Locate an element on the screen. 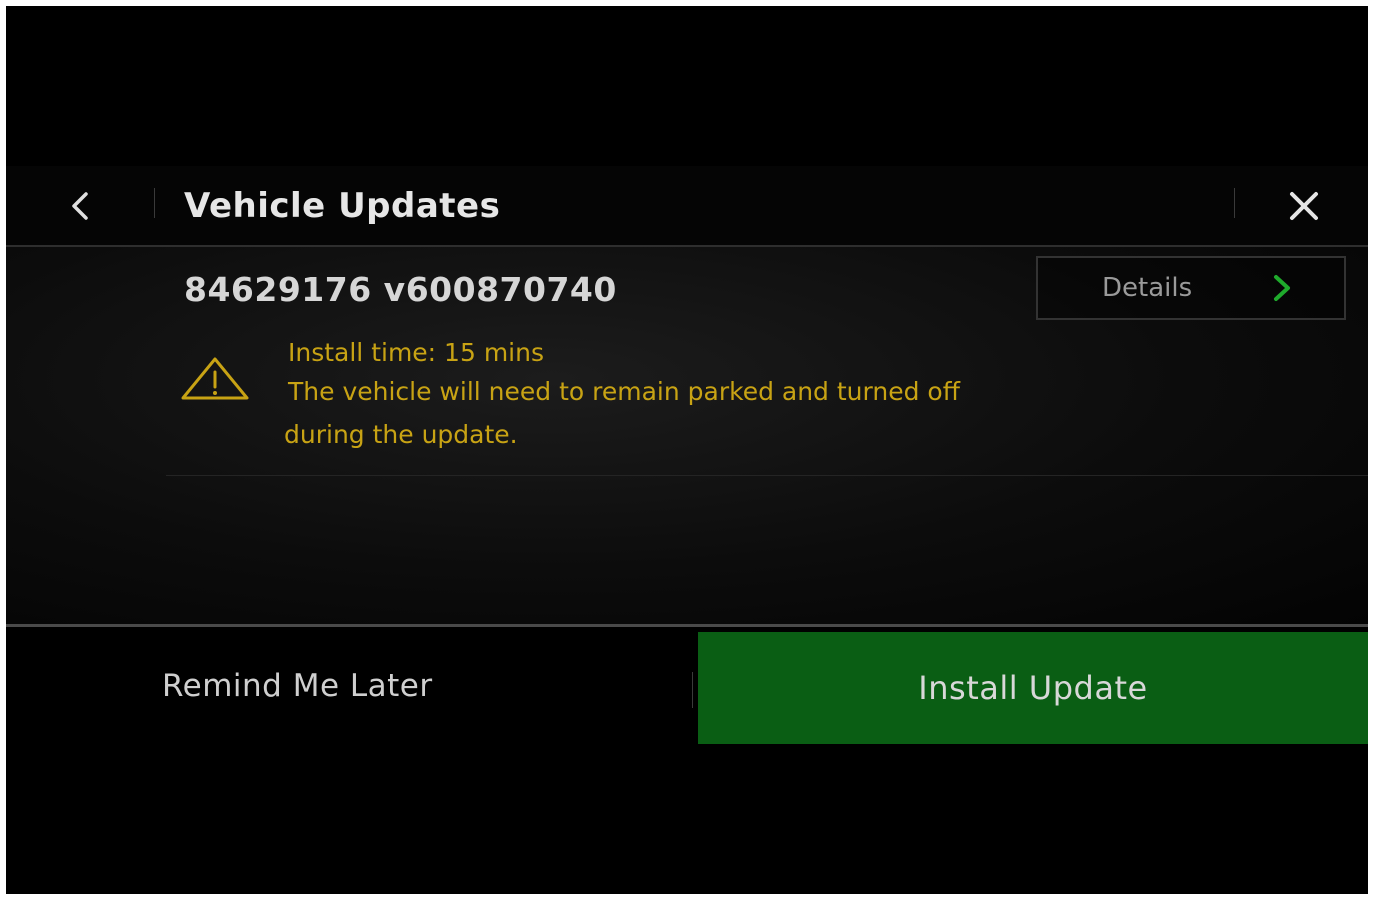 The height and width of the screenshot is (898, 1373). warning-triangle-icon is located at coordinates (215, 378).